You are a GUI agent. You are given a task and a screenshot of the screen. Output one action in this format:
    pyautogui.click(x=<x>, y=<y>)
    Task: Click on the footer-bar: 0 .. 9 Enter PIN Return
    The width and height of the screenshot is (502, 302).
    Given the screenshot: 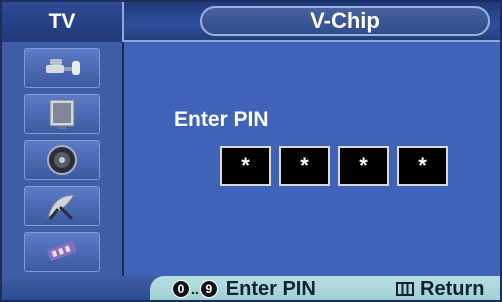 What is the action you would take?
    pyautogui.click(x=251, y=288)
    